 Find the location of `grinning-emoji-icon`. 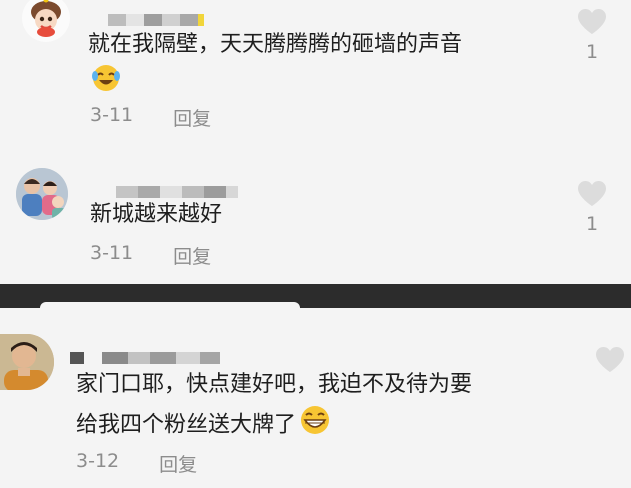

grinning-emoji-icon is located at coordinates (315, 425).